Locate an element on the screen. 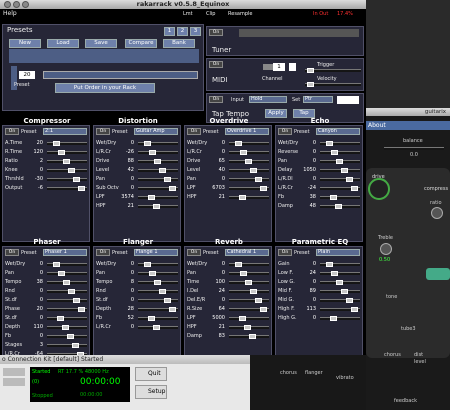 The height and width of the screenshot is (410, 450). clip-indicator: Clip is located at coordinates (210, 14).